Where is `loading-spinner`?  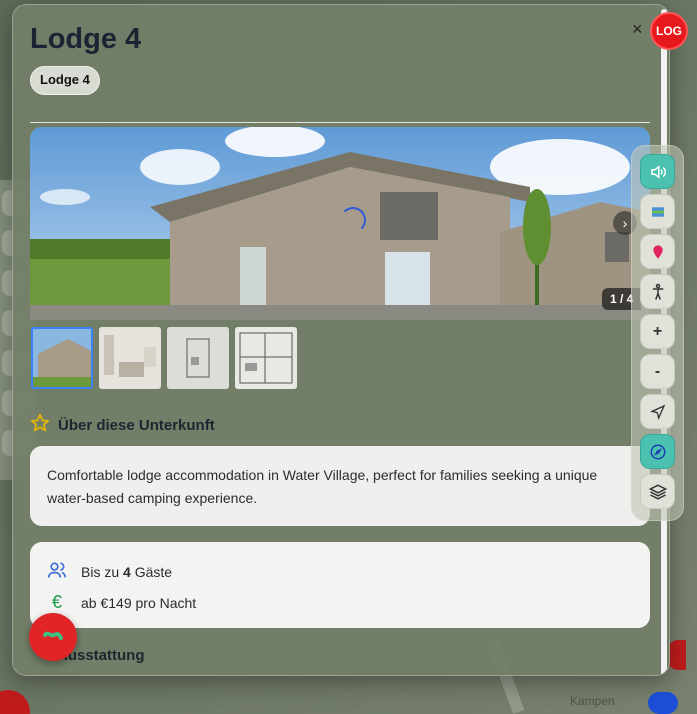
loading-spinner is located at coordinates (353, 220).